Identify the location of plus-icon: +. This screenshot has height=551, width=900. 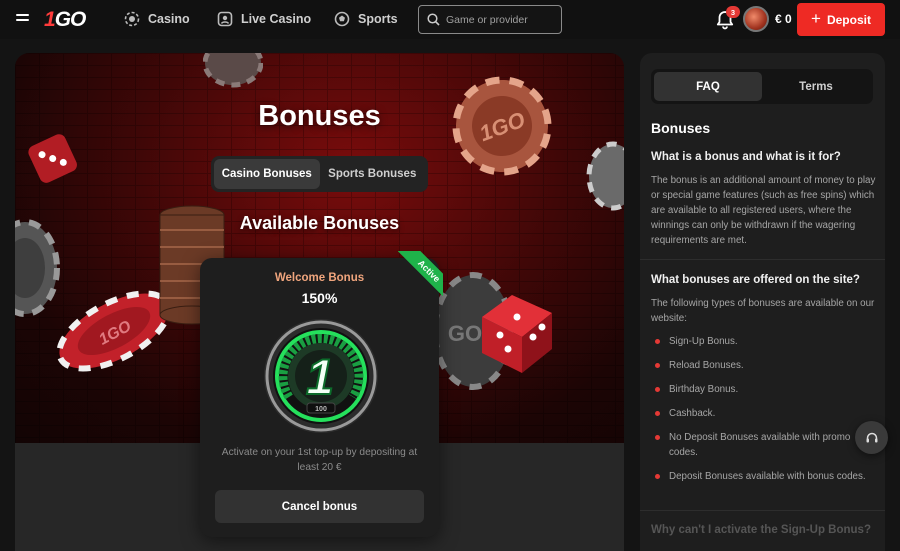
(816, 18).